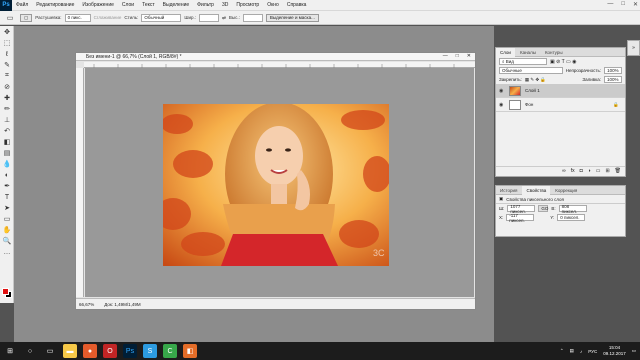 This screenshot has height=360, width=640. Describe the element at coordinates (10, 18) in the screenshot. I see `marquee-preset-icon: ▭` at that location.